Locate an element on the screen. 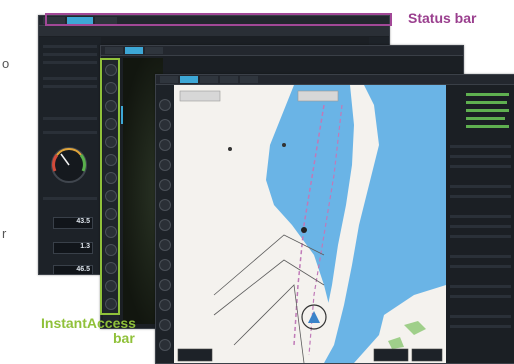 The height and width of the screenshot is (364, 514). front-status-bar is located at coordinates (335, 80).